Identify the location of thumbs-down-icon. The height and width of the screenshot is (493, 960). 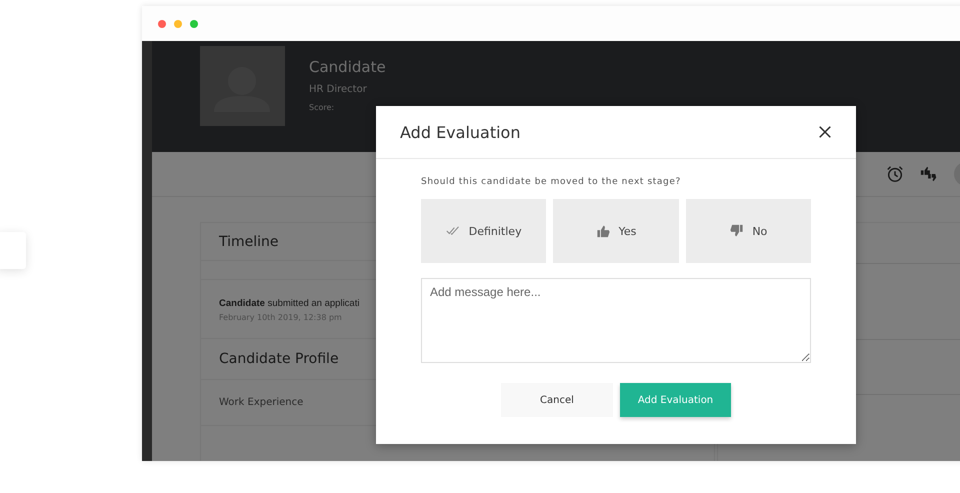
(736, 231).